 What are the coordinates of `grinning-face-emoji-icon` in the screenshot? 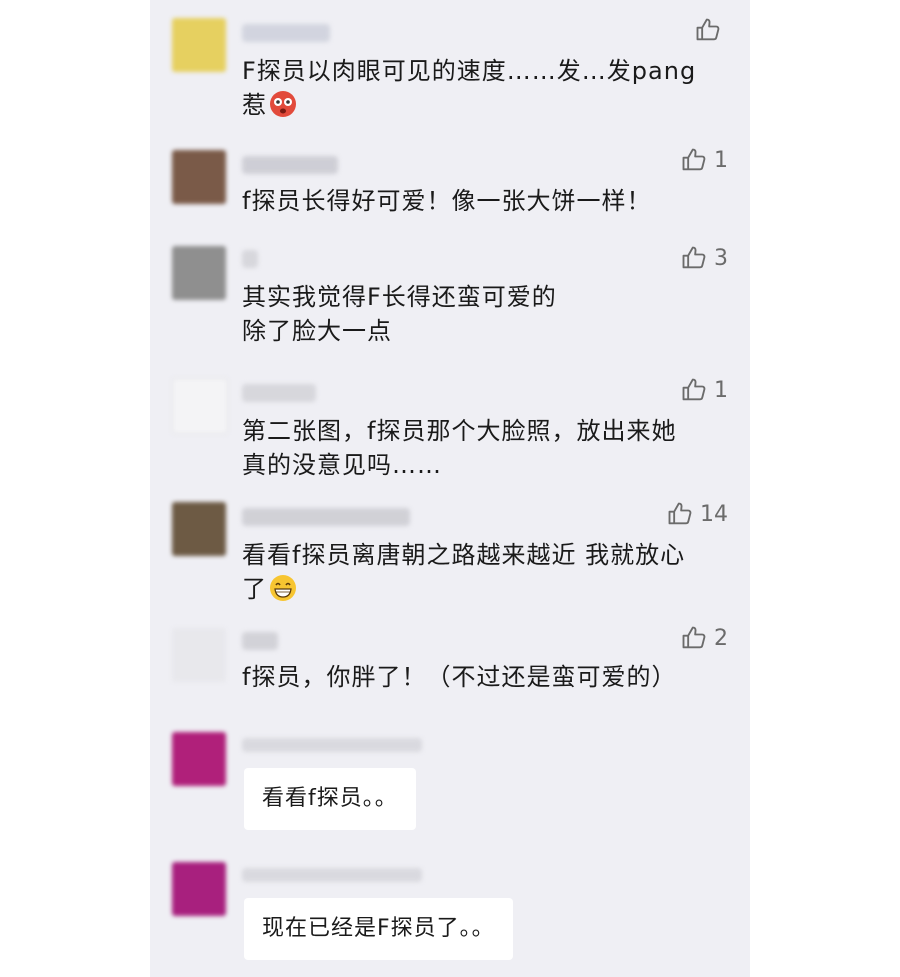 It's located at (283, 588).